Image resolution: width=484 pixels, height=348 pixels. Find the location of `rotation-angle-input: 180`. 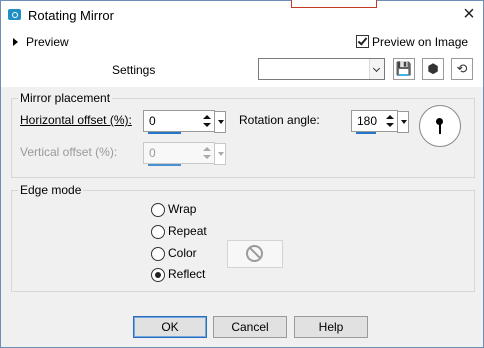

rotation-angle-input: 180 is located at coordinates (380, 122).